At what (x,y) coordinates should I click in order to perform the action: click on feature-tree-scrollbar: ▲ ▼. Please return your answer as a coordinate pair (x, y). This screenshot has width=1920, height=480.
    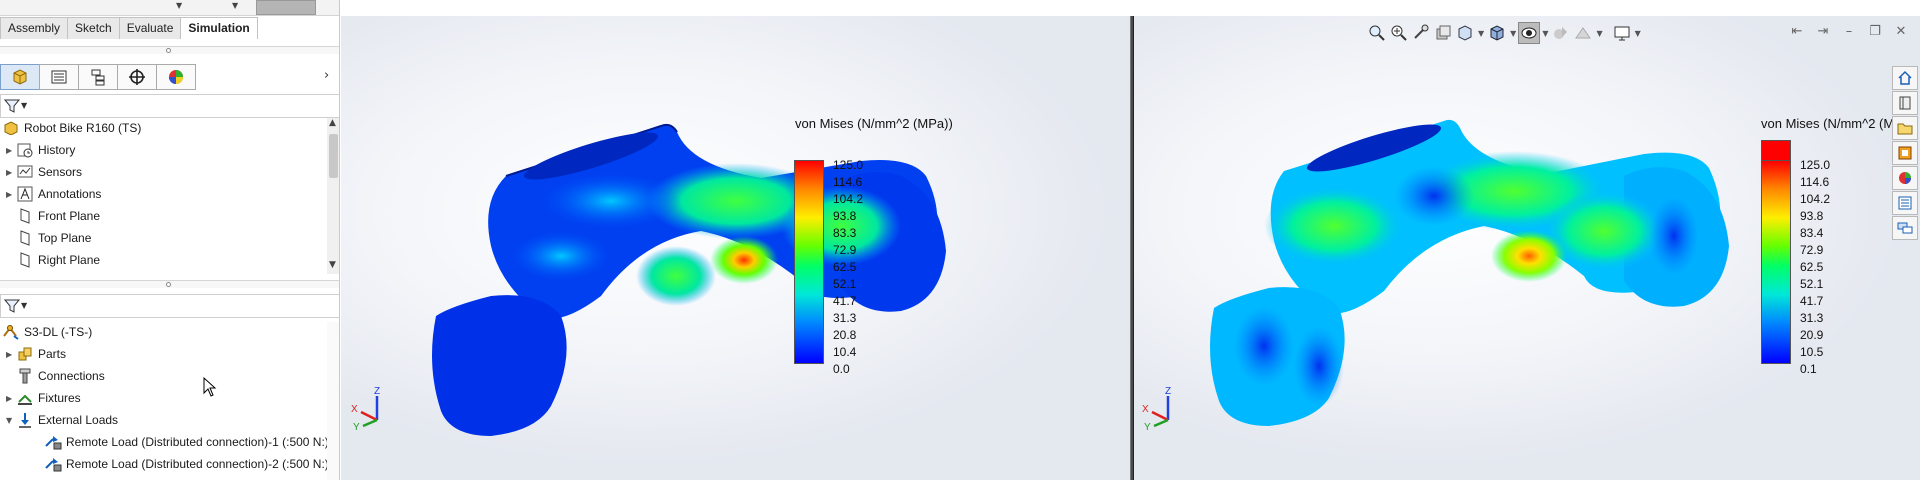
    Looking at the image, I should click on (333, 196).